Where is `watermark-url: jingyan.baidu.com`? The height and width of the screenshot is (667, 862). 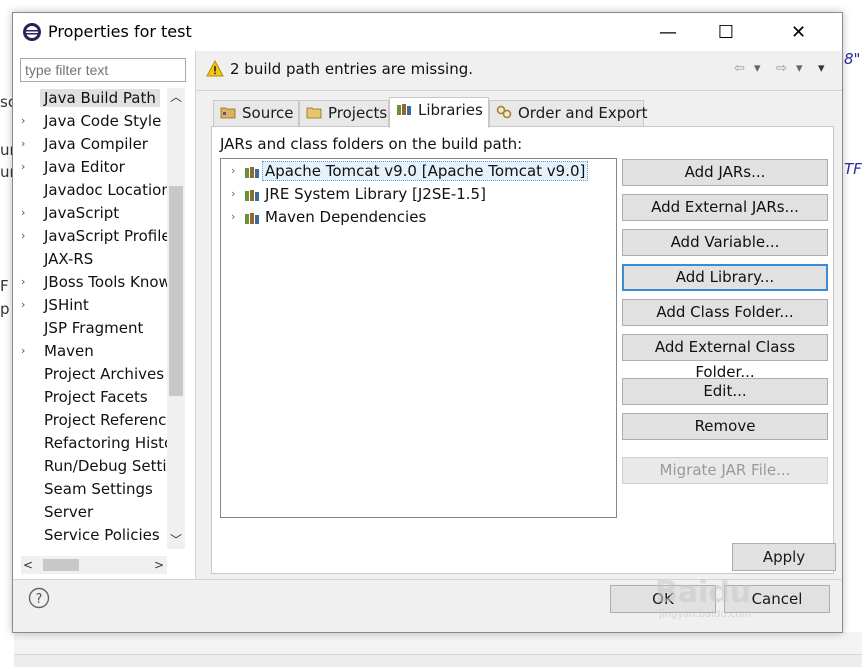
watermark-url: jingyan.baidu.com is located at coordinates (705, 614).